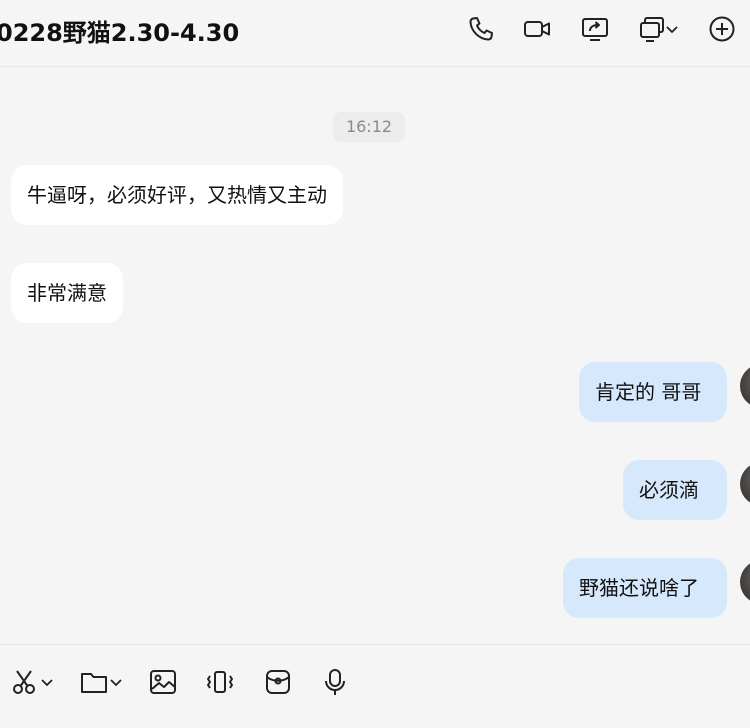 This screenshot has height=728, width=750. Describe the element at coordinates (369, 127) in the screenshot. I see `message-timestamp: 16:12` at that location.